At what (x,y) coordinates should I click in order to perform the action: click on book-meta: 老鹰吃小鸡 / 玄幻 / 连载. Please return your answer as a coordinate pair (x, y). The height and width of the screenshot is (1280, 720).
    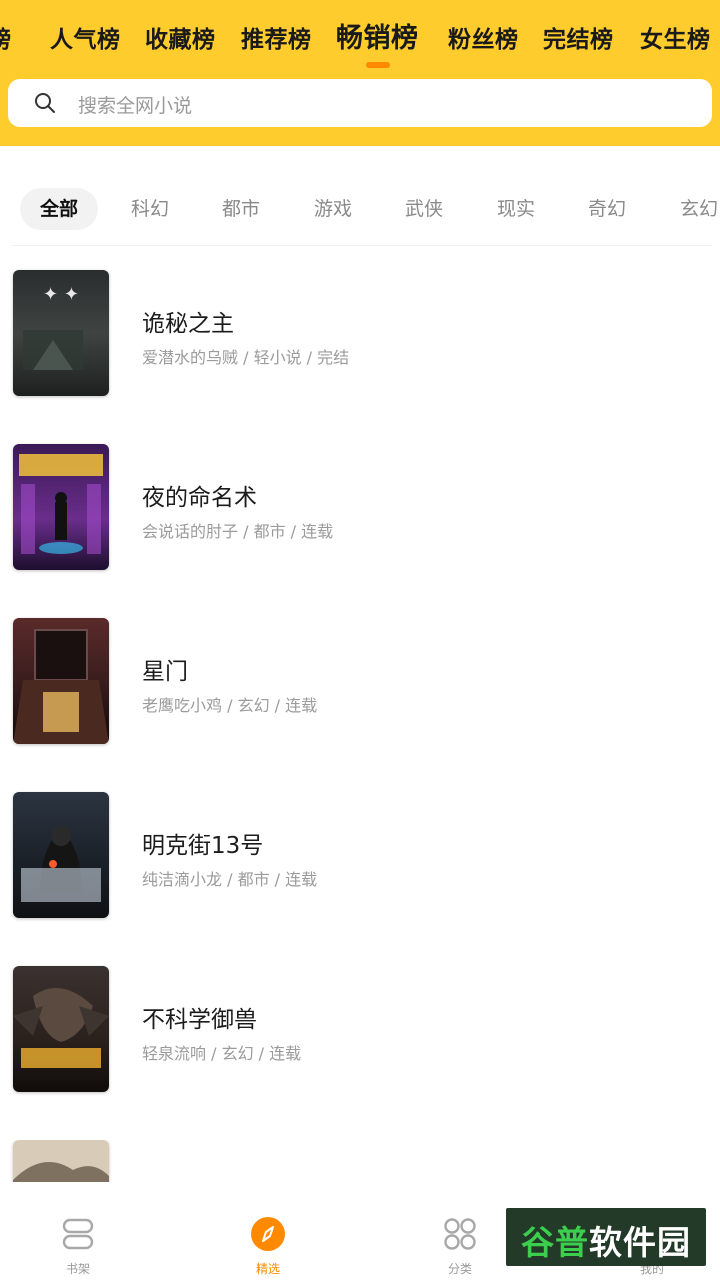
    Looking at the image, I should click on (230, 705).